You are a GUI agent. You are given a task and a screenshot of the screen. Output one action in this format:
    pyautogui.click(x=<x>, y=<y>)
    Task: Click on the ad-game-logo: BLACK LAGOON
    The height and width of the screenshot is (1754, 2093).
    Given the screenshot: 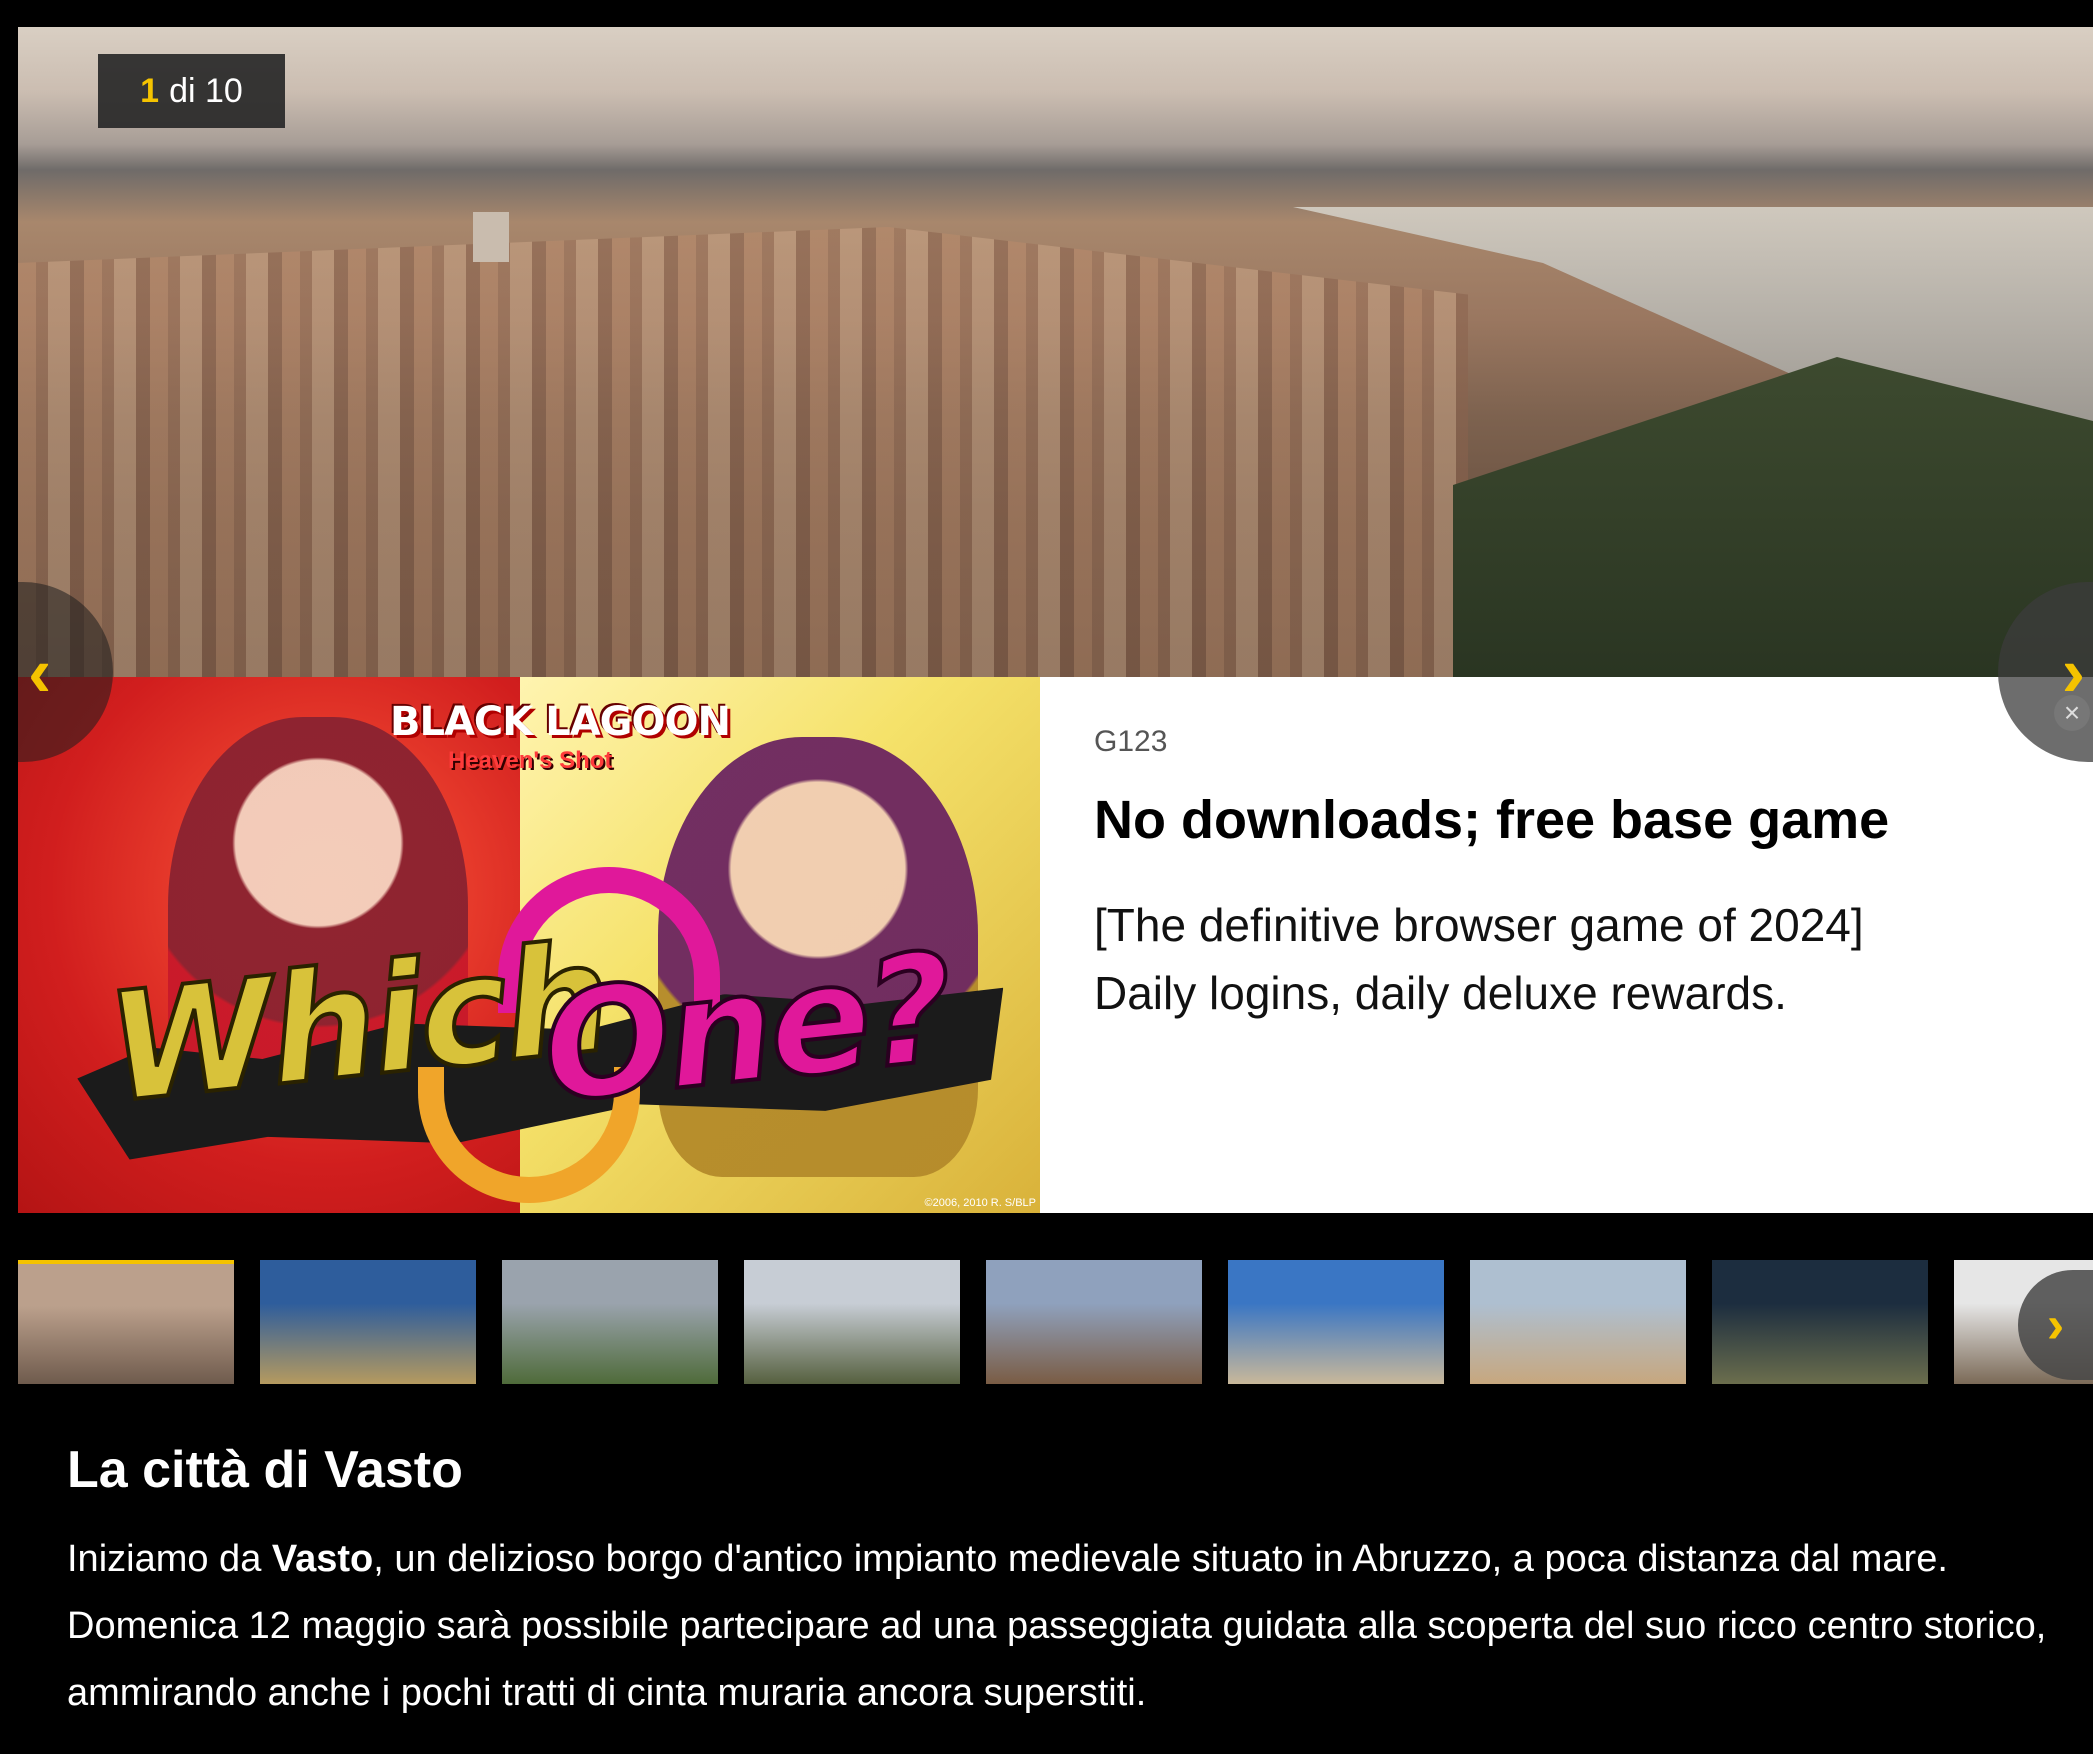 What is the action you would take?
    pyautogui.click(x=560, y=722)
    